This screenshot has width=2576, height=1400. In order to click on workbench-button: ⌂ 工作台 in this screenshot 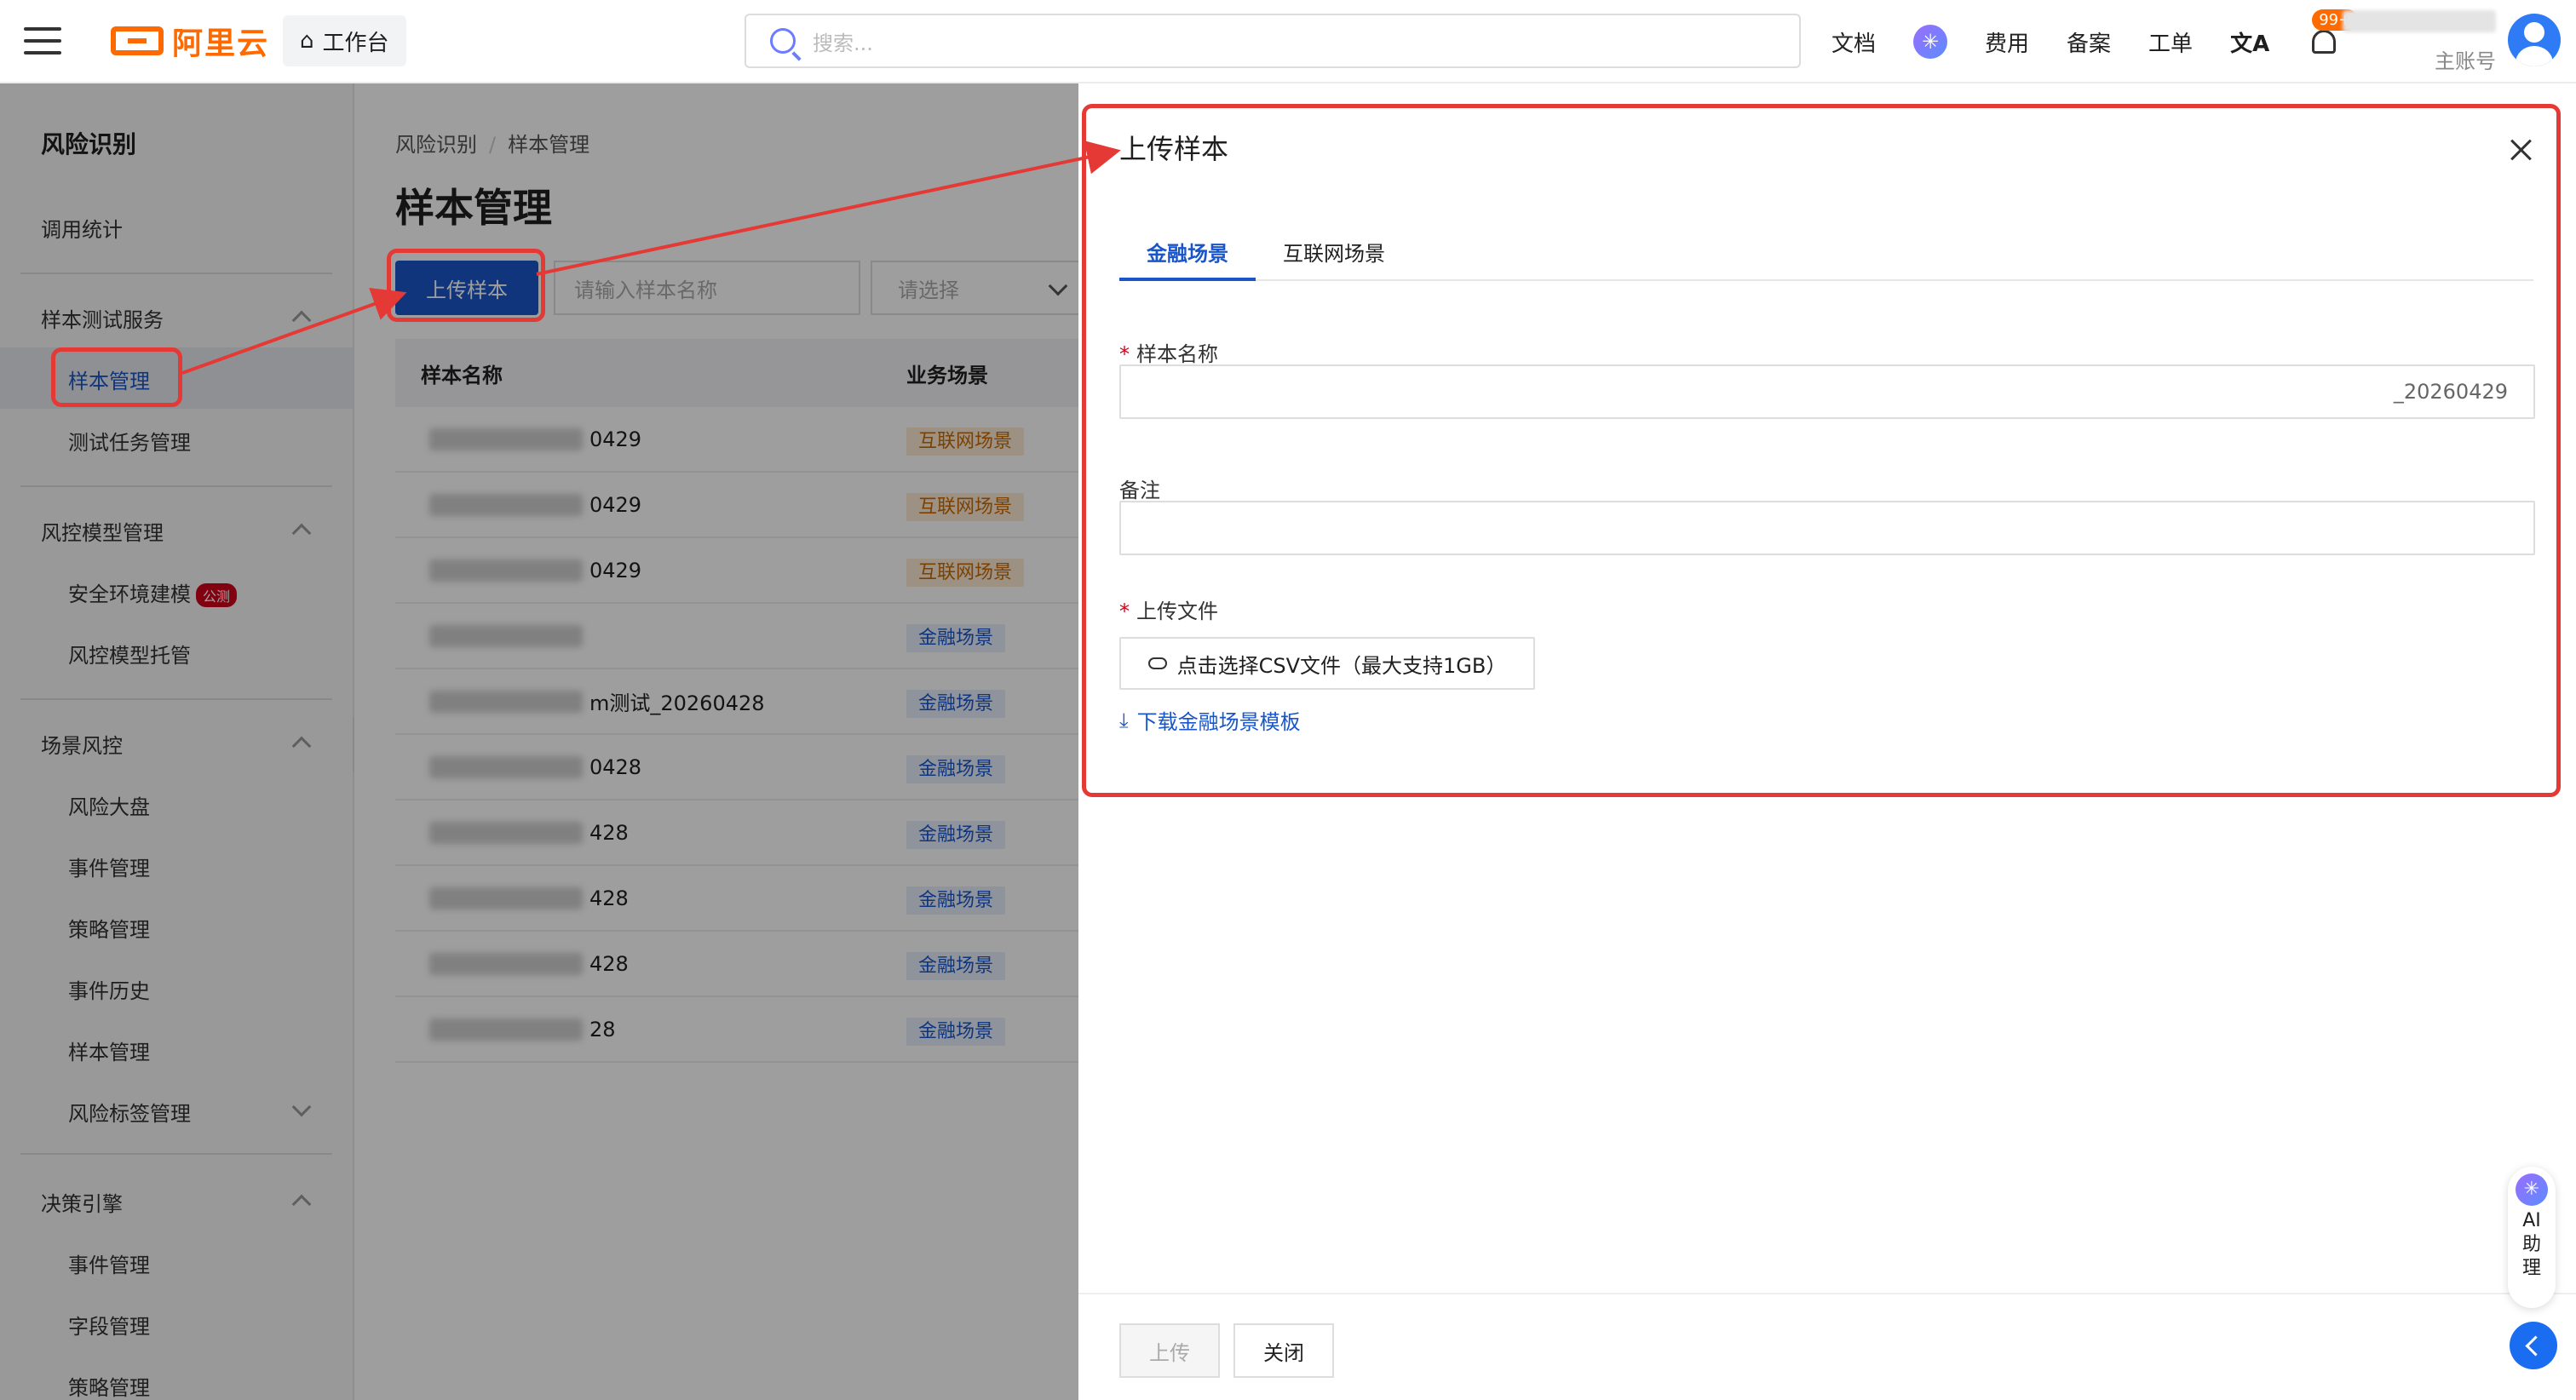, I will do `click(345, 40)`.